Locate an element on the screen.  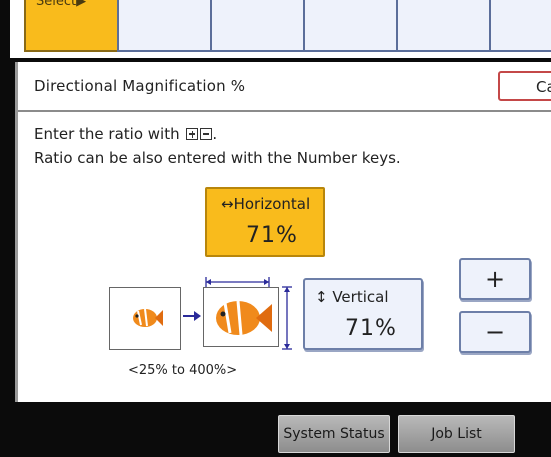
system-status-button: System Status is located at coordinates (334, 434).